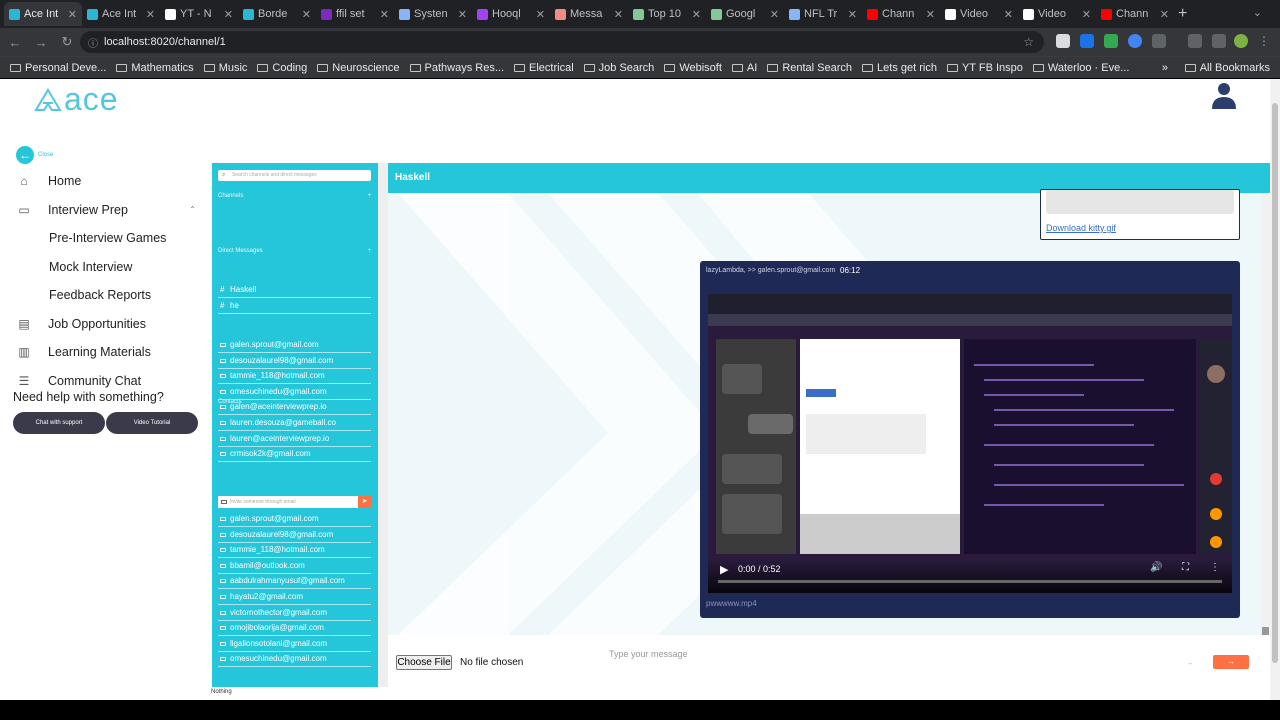 The image size is (1280, 720). What do you see at coordinates (1165, 68) in the screenshot?
I see `bookmarks-overflow-icon: »` at bounding box center [1165, 68].